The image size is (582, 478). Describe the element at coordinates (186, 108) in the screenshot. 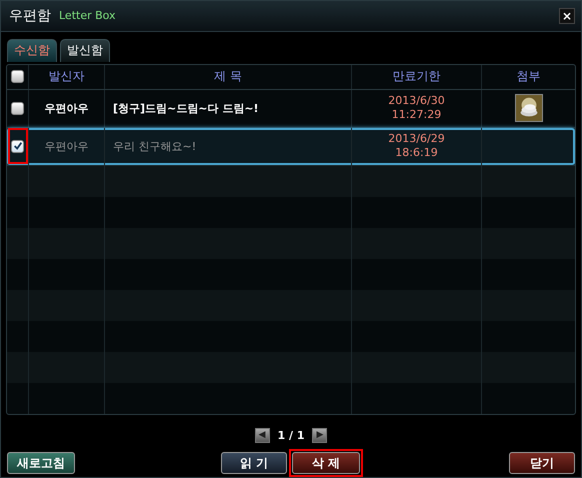

I see `subject-text: [청구]드림~드림~다 드림~!` at that location.